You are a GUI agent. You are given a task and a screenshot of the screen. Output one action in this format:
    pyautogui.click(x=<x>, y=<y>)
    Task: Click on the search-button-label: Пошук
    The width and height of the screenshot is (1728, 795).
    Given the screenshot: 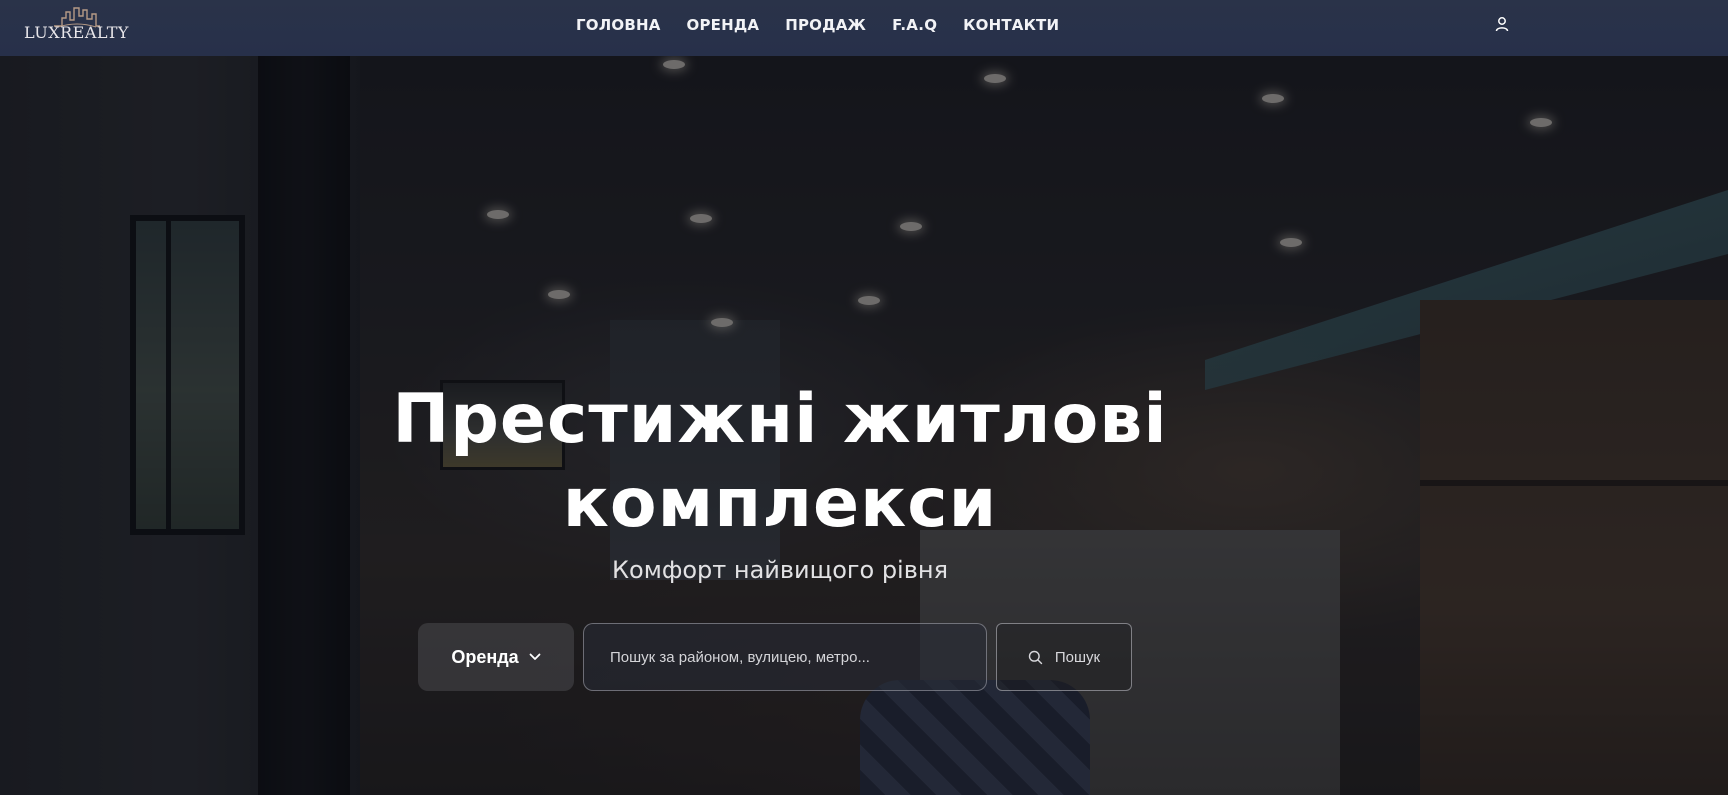 What is the action you would take?
    pyautogui.click(x=1077, y=657)
    